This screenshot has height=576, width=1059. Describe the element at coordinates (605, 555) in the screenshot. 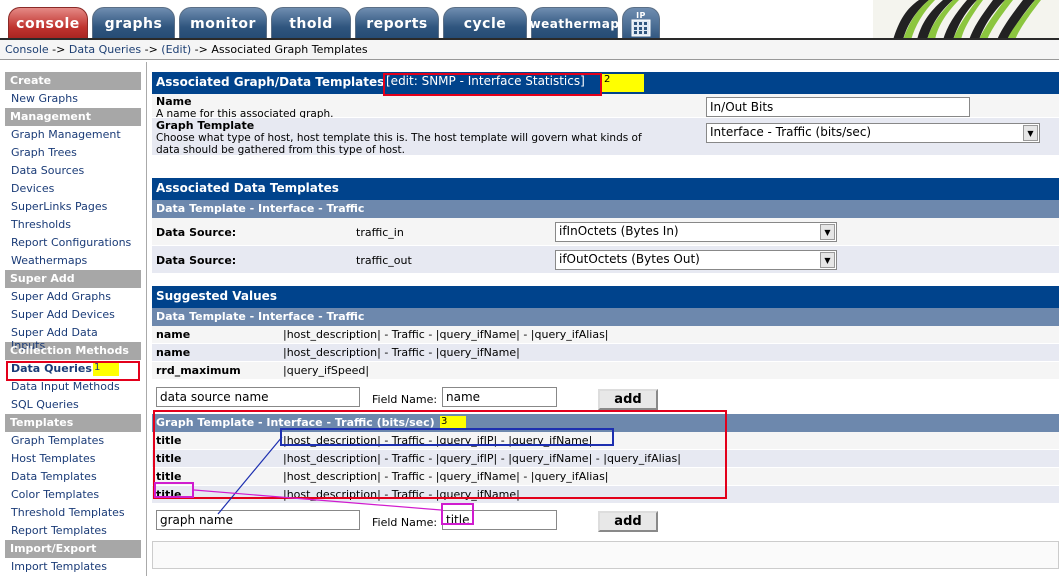

I see `empty-panel` at that location.